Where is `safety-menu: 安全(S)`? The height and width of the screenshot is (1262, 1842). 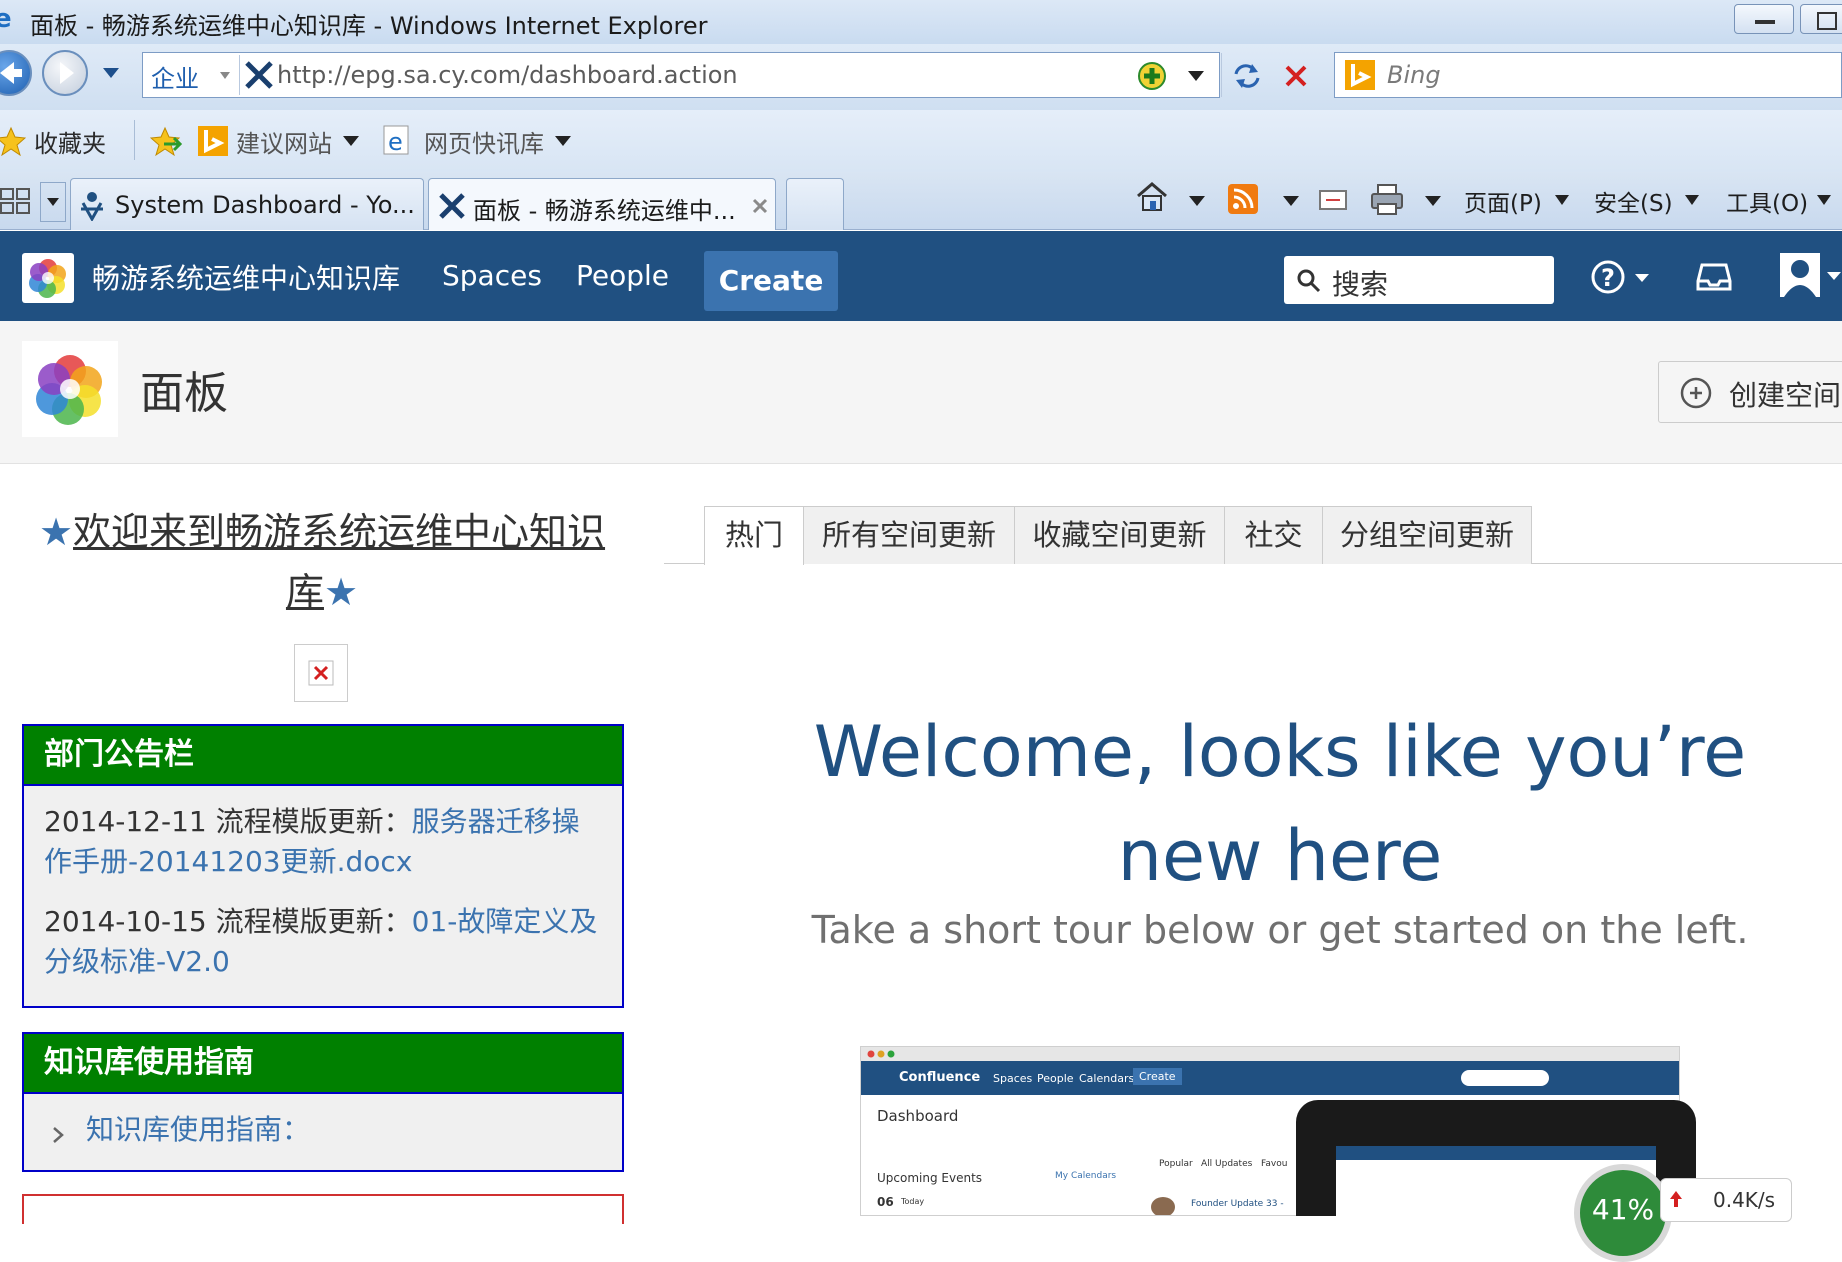 safety-menu: 安全(S) is located at coordinates (1633, 201).